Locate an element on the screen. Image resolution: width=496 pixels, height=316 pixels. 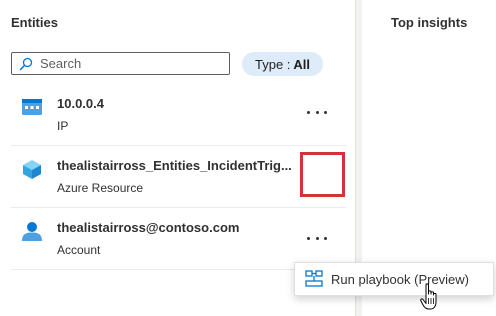
type-filter-label: Type : is located at coordinates (273, 64).